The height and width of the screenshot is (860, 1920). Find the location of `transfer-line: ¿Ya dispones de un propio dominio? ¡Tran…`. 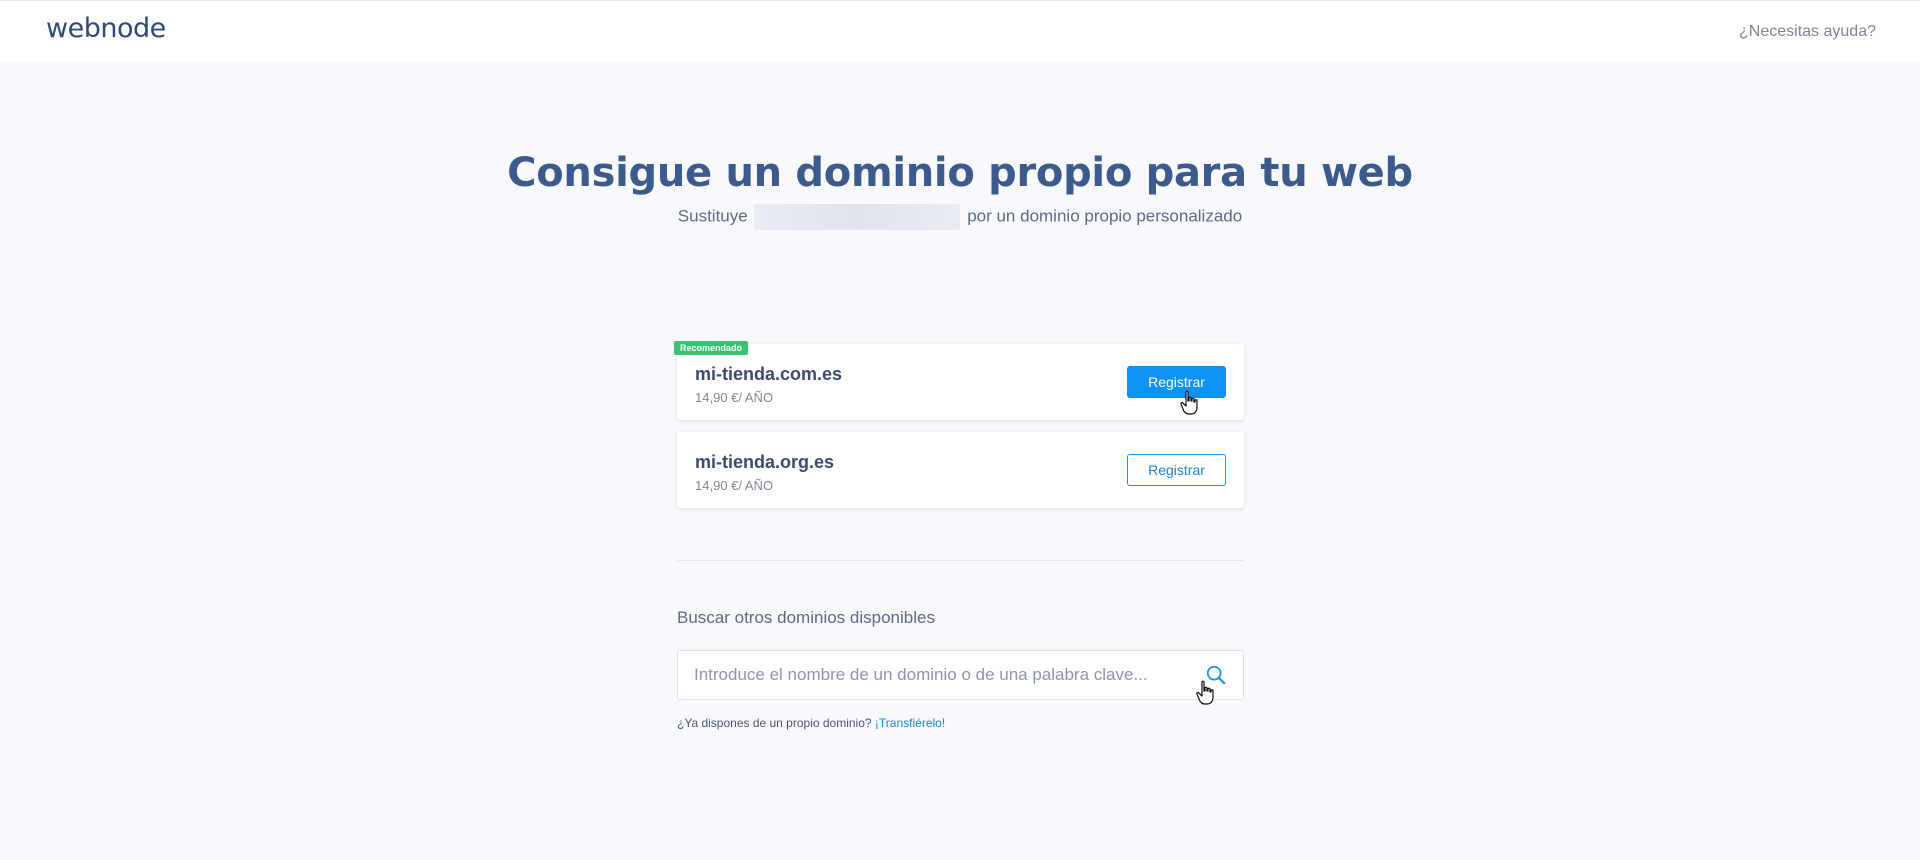

transfer-line: ¿Ya dispones de un propio dominio? ¡Tran… is located at coordinates (811, 723).